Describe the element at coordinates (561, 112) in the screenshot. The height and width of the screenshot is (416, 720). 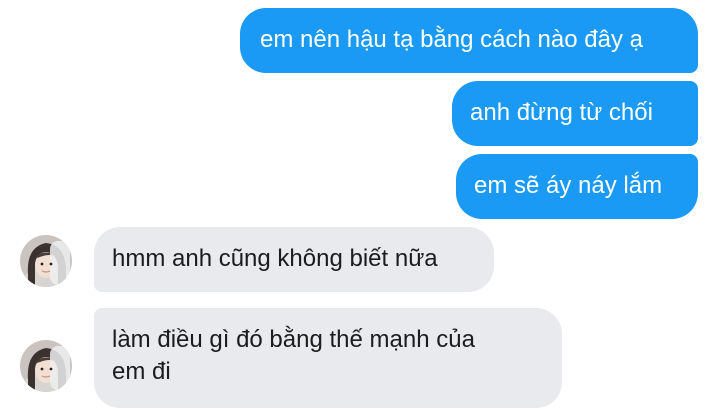
I see `sent-message-text: anh đừng từ chối` at that location.